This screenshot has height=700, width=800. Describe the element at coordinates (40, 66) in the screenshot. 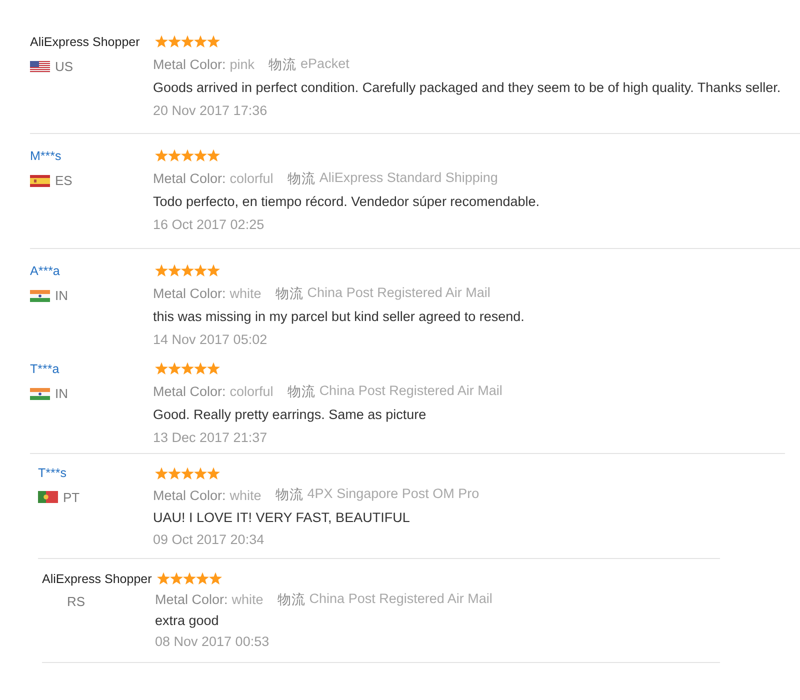

I see `us-flag-icon` at that location.